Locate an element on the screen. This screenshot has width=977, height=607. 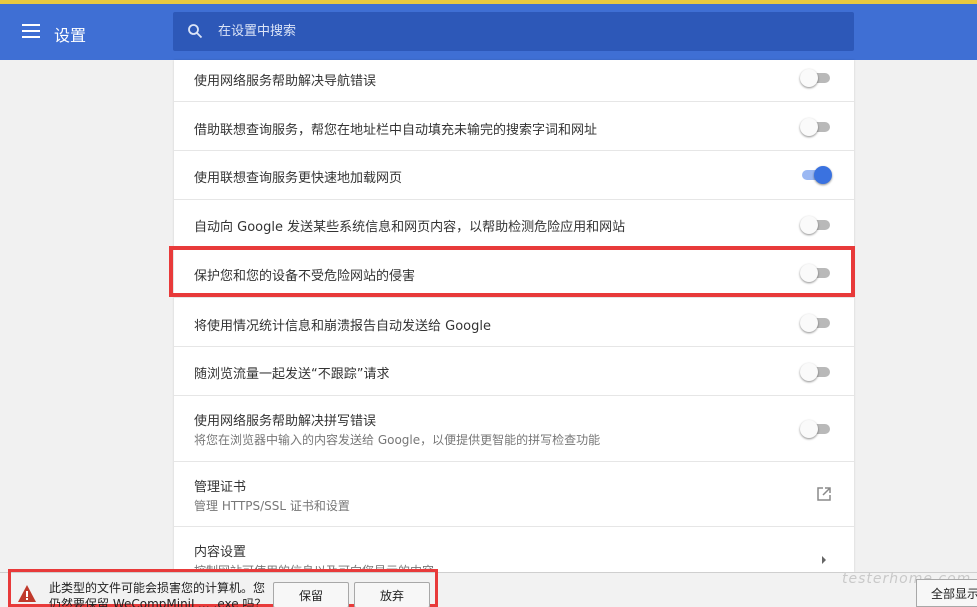
setting-row-autocomplete: 借助联想查询服务，帮您在地址栏中自动填充未输完的搜索字词和网址 is located at coordinates (514, 126).